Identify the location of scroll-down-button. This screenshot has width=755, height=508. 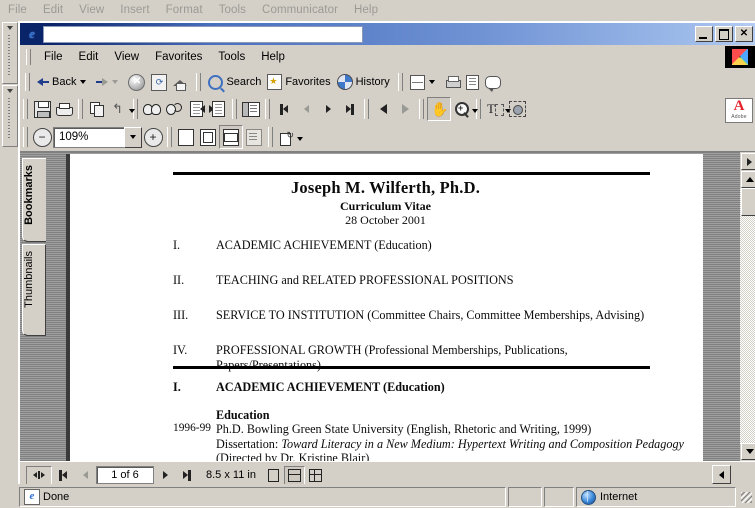
(748, 451).